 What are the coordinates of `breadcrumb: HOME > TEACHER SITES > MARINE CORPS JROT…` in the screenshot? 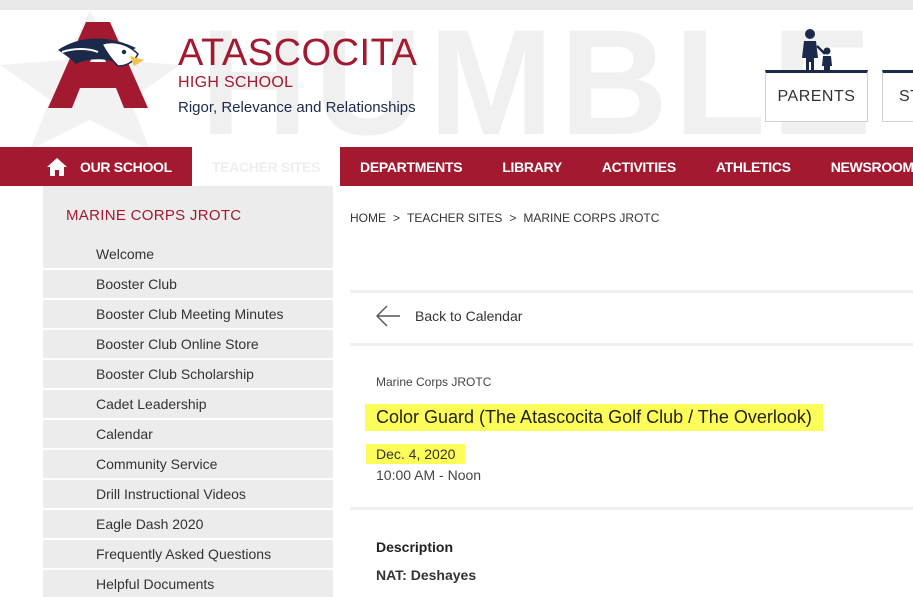 It's located at (504, 218).